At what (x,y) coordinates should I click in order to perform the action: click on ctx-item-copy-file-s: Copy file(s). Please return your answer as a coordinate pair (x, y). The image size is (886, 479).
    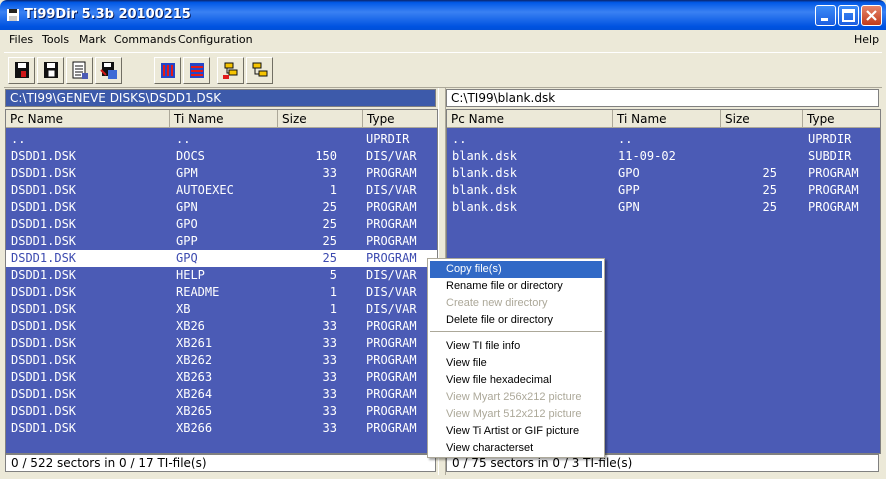
    Looking at the image, I should click on (516, 269).